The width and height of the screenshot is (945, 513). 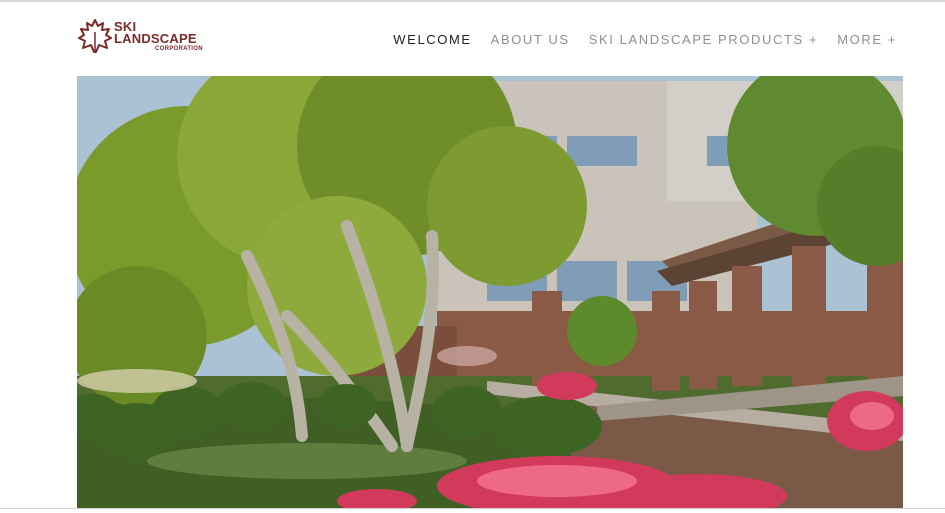 I want to click on logo-text-corporation: CORPORATION, so click(x=179, y=49).